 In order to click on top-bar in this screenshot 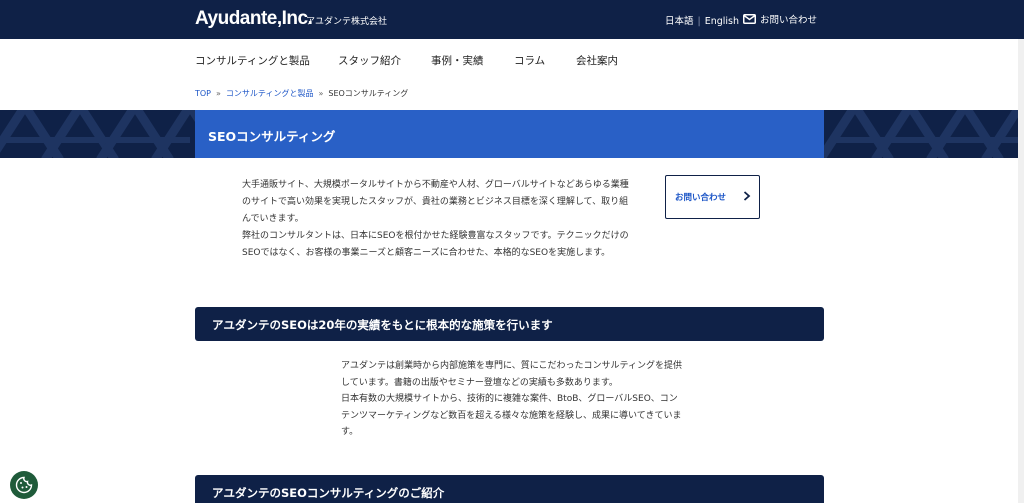, I will do `click(512, 19)`.